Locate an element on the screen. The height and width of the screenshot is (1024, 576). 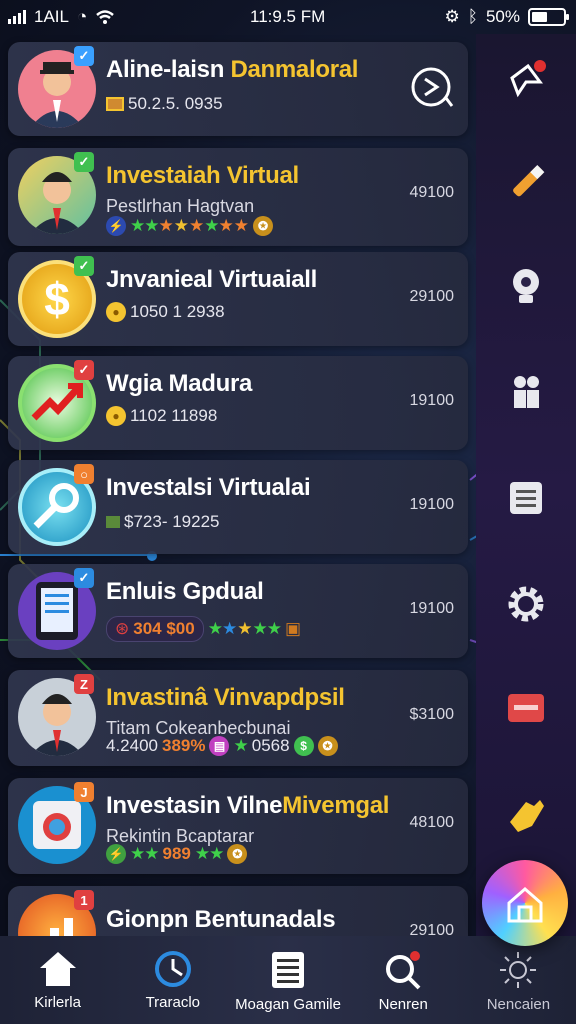
fab-home-button is located at coordinates (525, 903).